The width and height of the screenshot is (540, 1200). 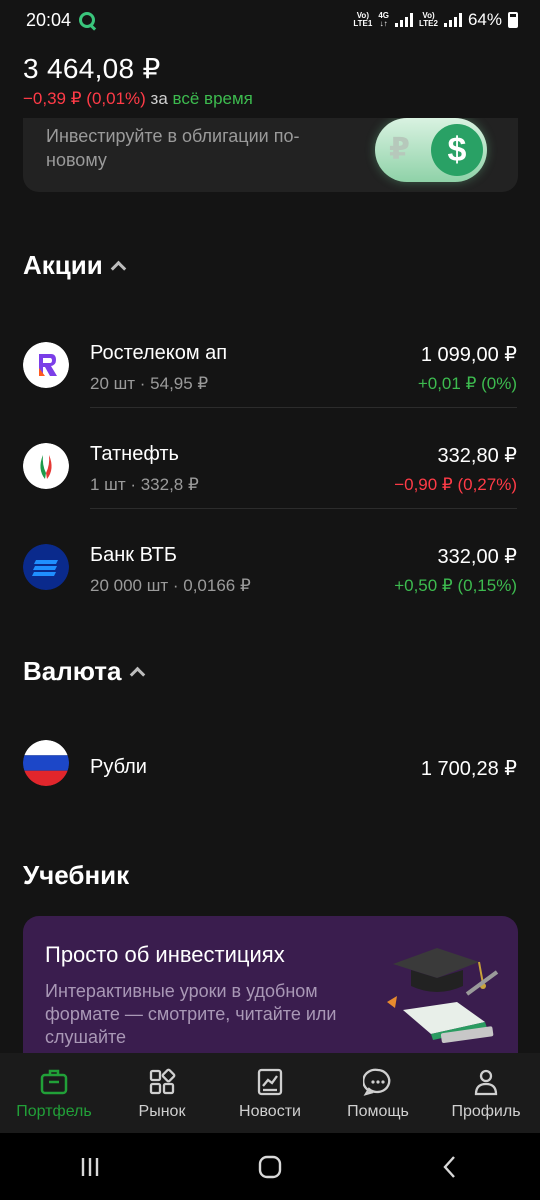 I want to click on nav-news: Новости, so click(x=270, y=1094).